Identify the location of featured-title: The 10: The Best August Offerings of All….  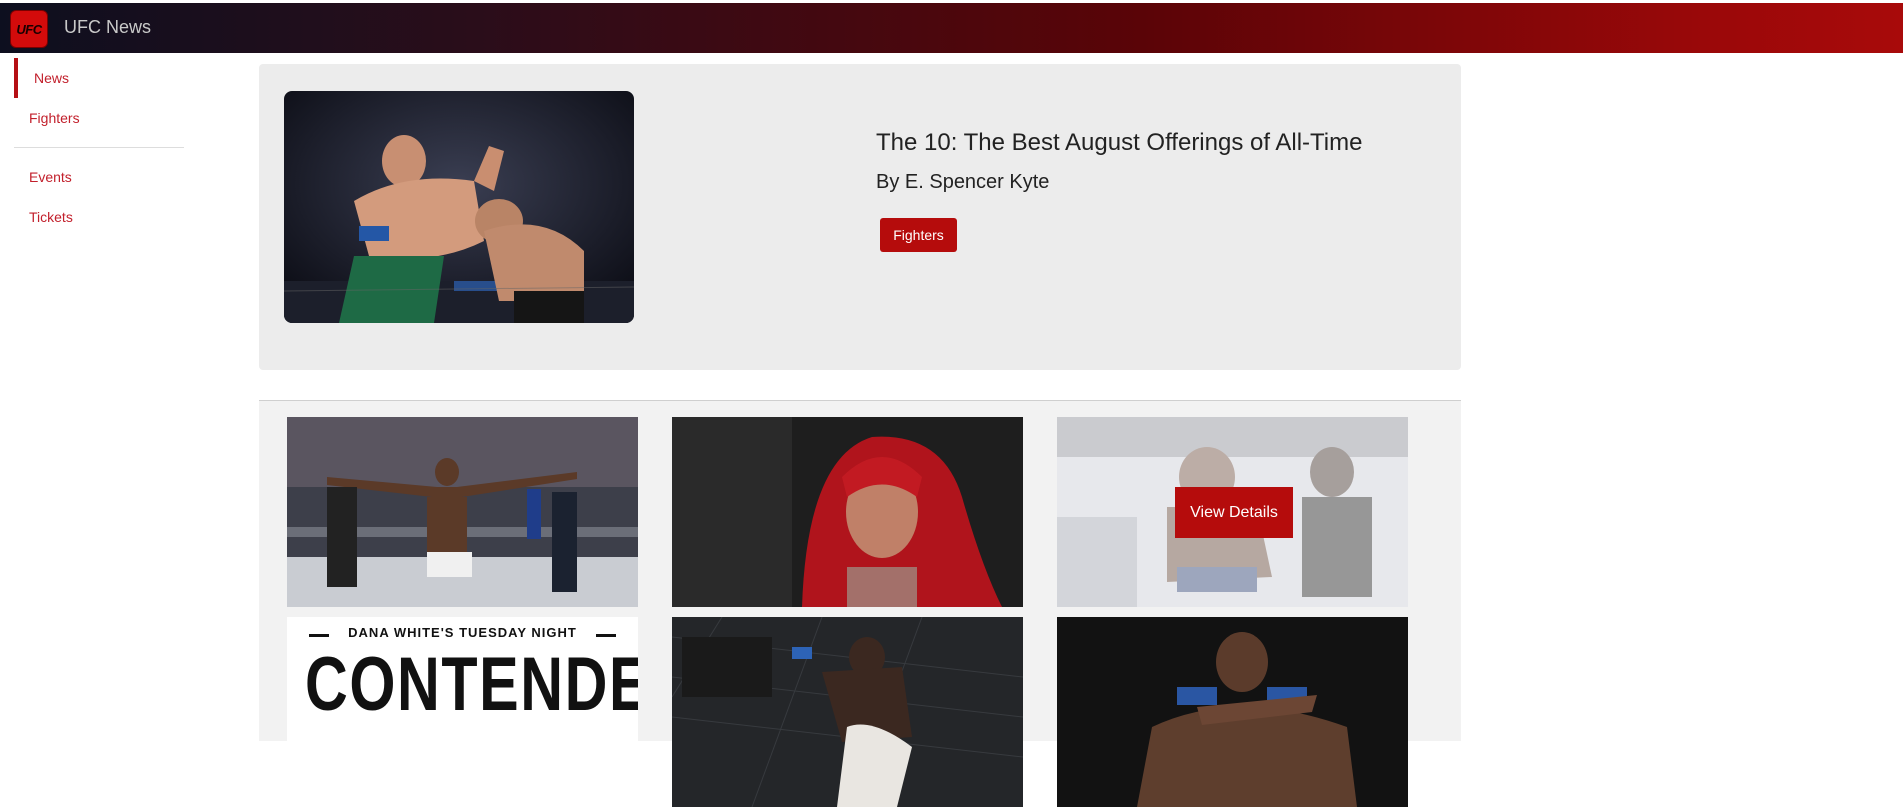
(1119, 143).